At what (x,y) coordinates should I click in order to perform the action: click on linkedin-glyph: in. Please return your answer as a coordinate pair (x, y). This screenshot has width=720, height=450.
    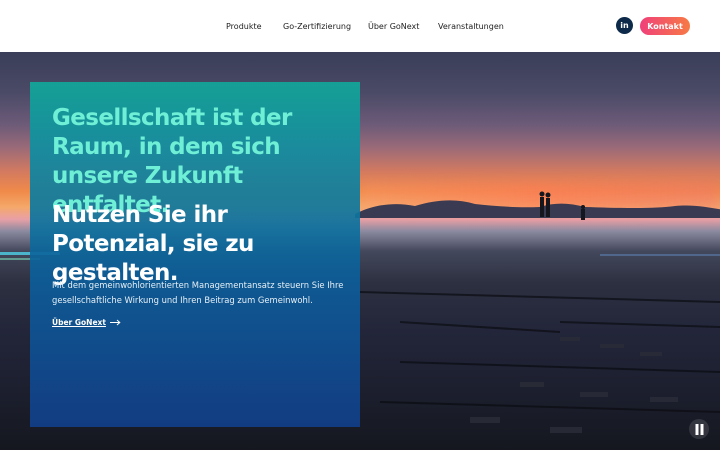
    Looking at the image, I should click on (624, 25).